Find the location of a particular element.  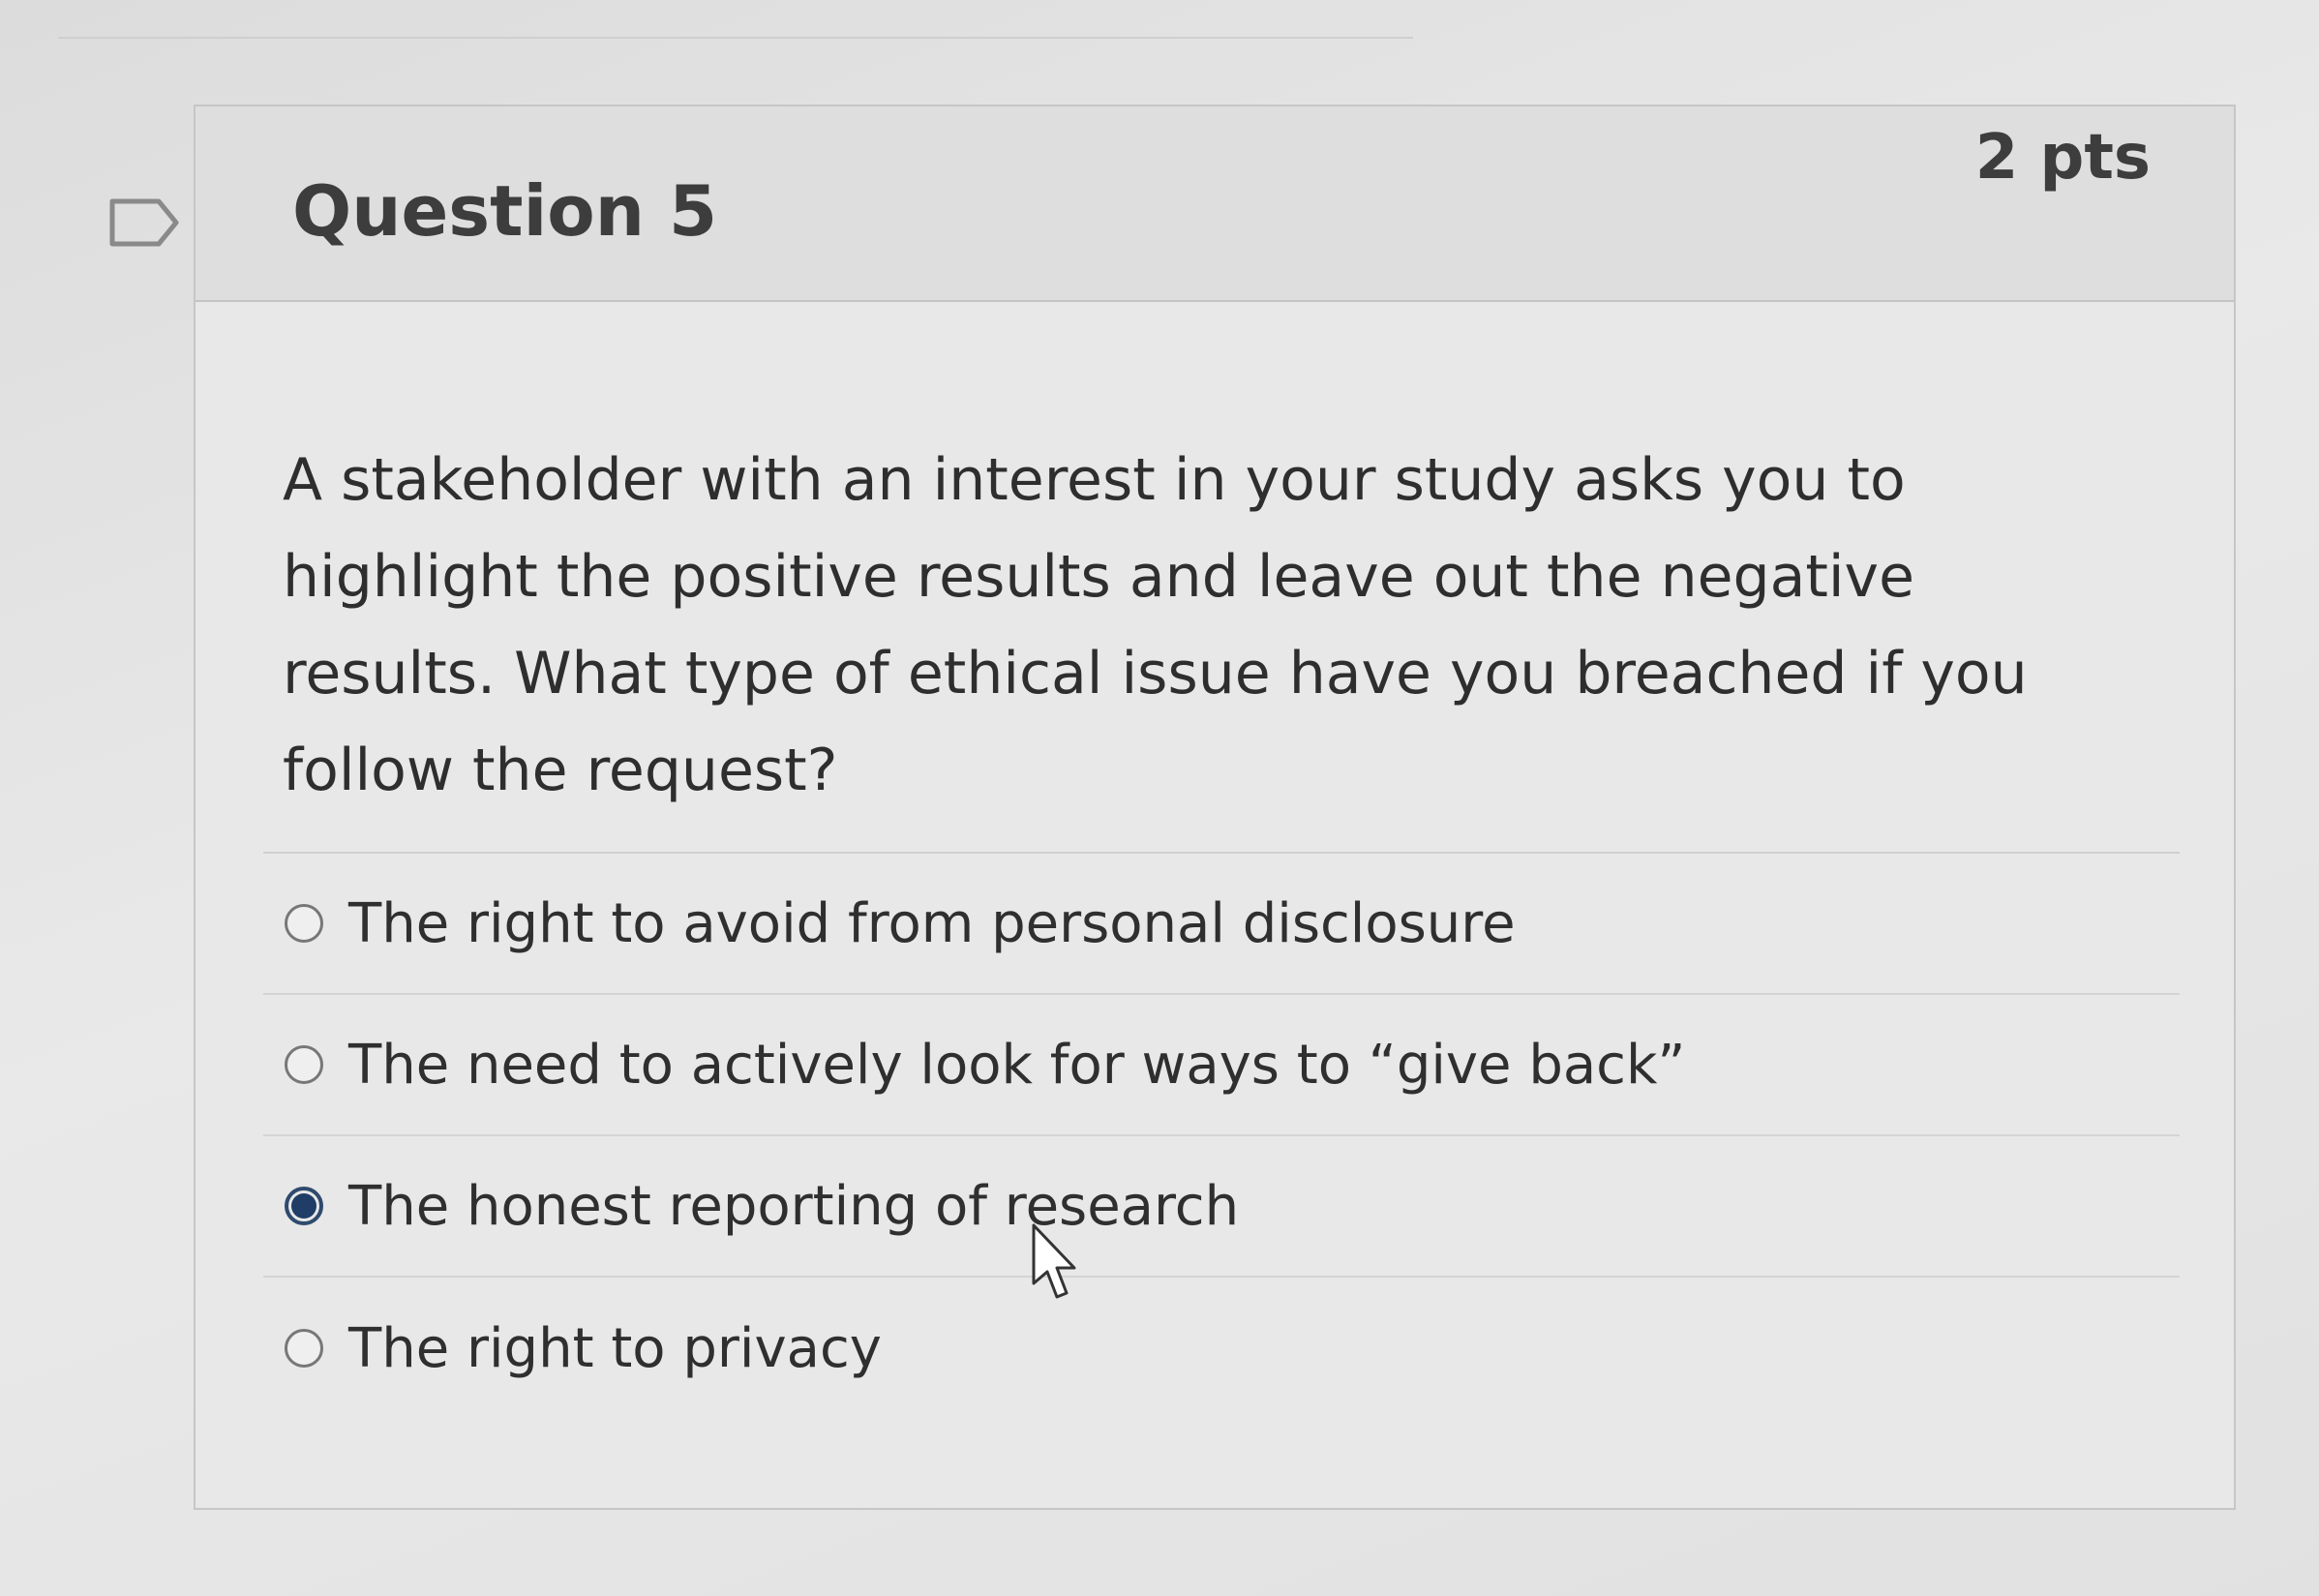

divider is located at coordinates (735, 38).